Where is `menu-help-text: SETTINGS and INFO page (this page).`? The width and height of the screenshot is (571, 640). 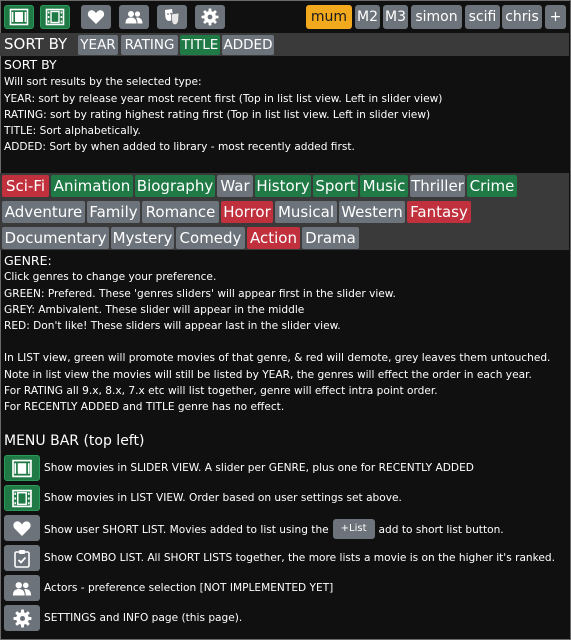
menu-help-text: SETTINGS and INFO page (this page). is located at coordinates (143, 618).